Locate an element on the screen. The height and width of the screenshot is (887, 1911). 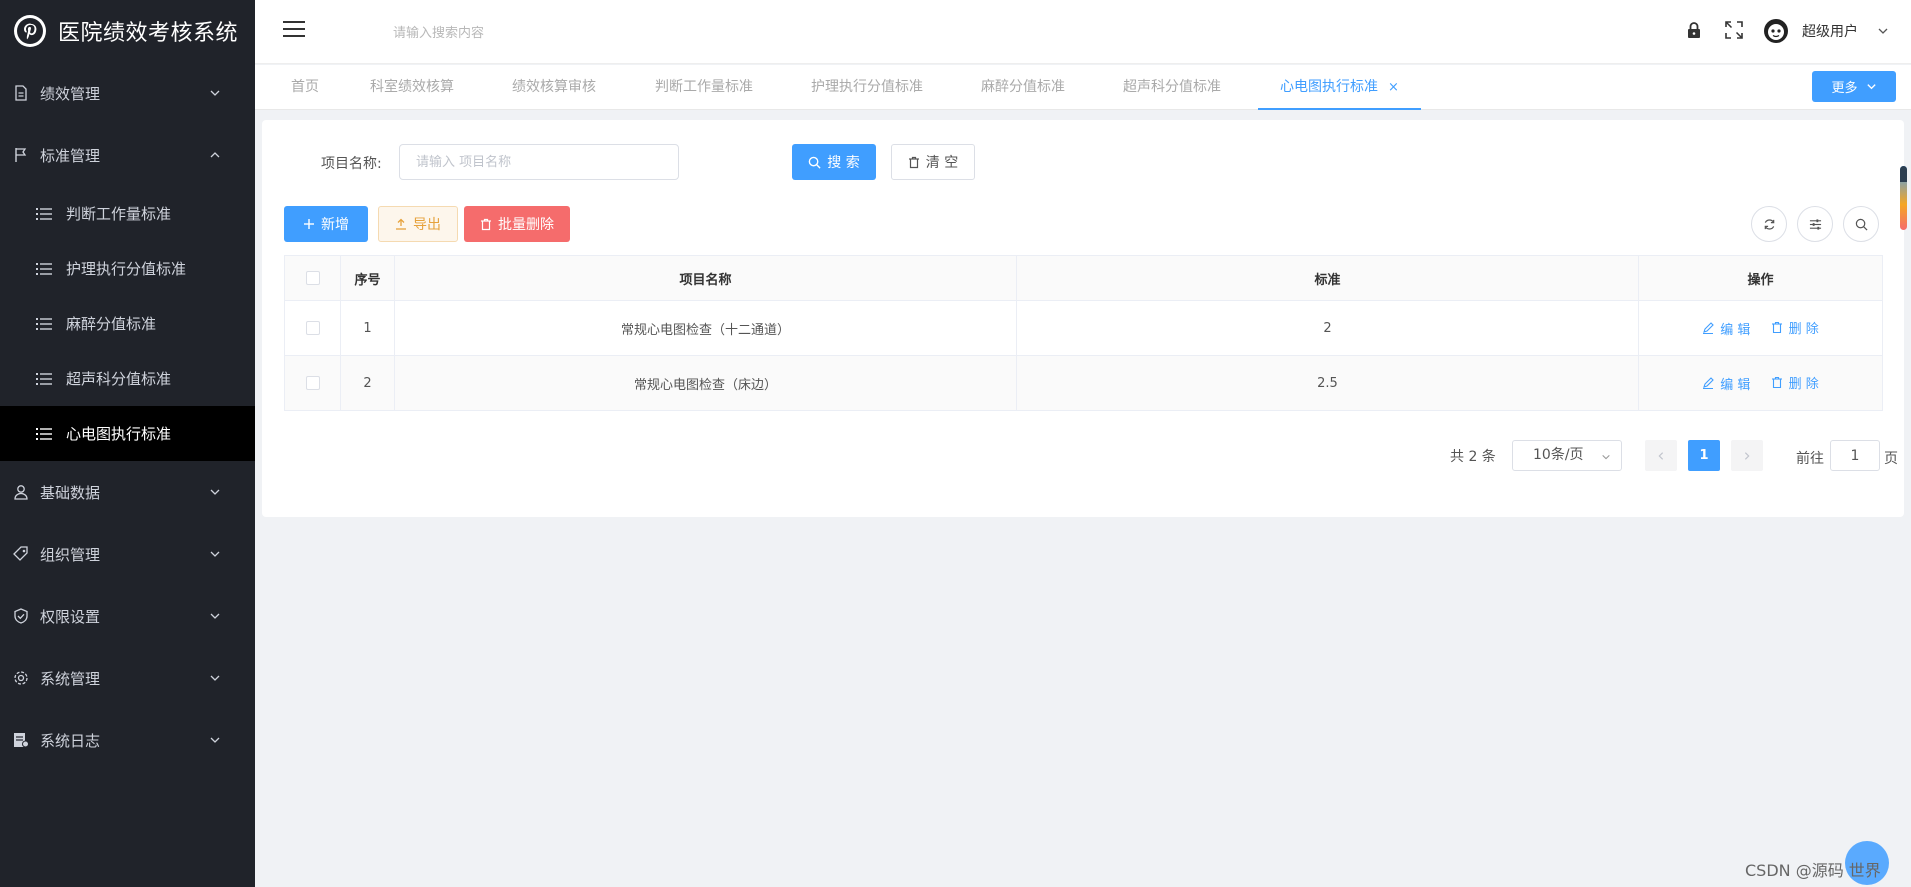
goto-unit: 页 is located at coordinates (1891, 459).